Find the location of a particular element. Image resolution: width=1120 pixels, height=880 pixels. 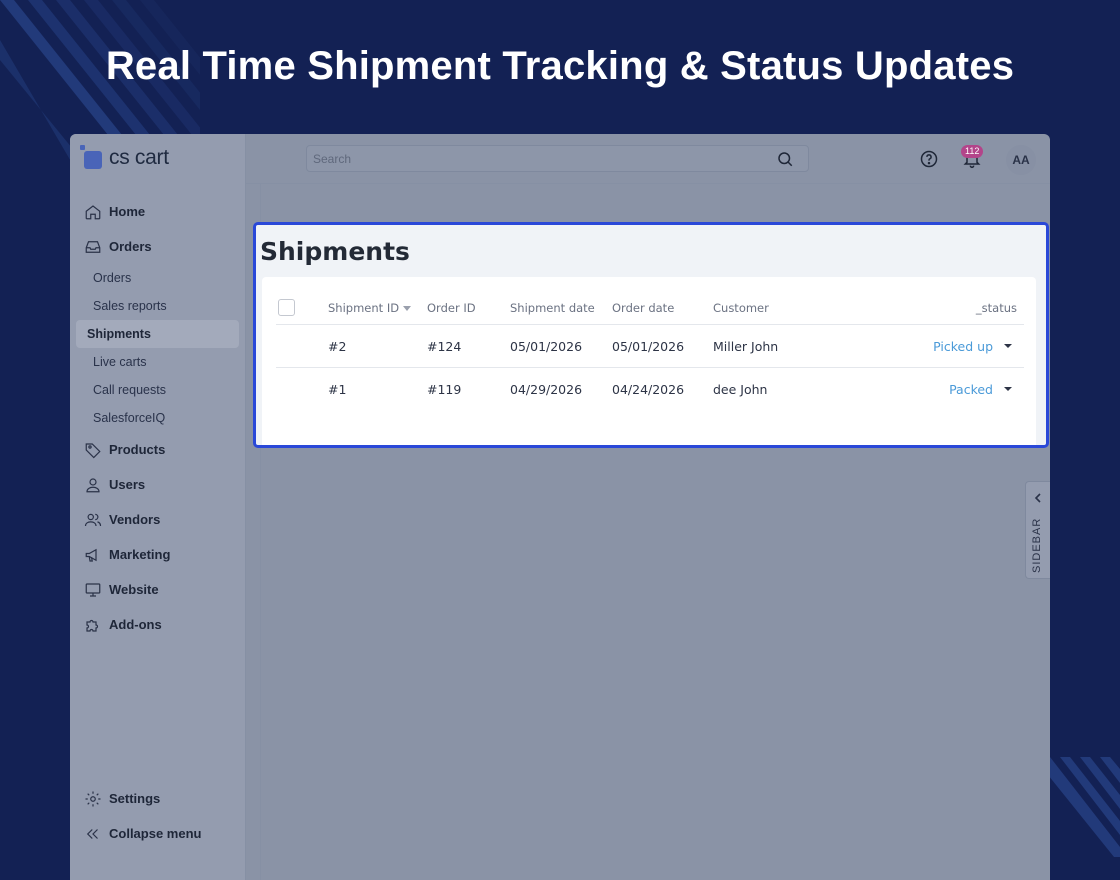

sidebar-subitem-salesforceiq: SalesforceIQ is located at coordinates (157, 418).